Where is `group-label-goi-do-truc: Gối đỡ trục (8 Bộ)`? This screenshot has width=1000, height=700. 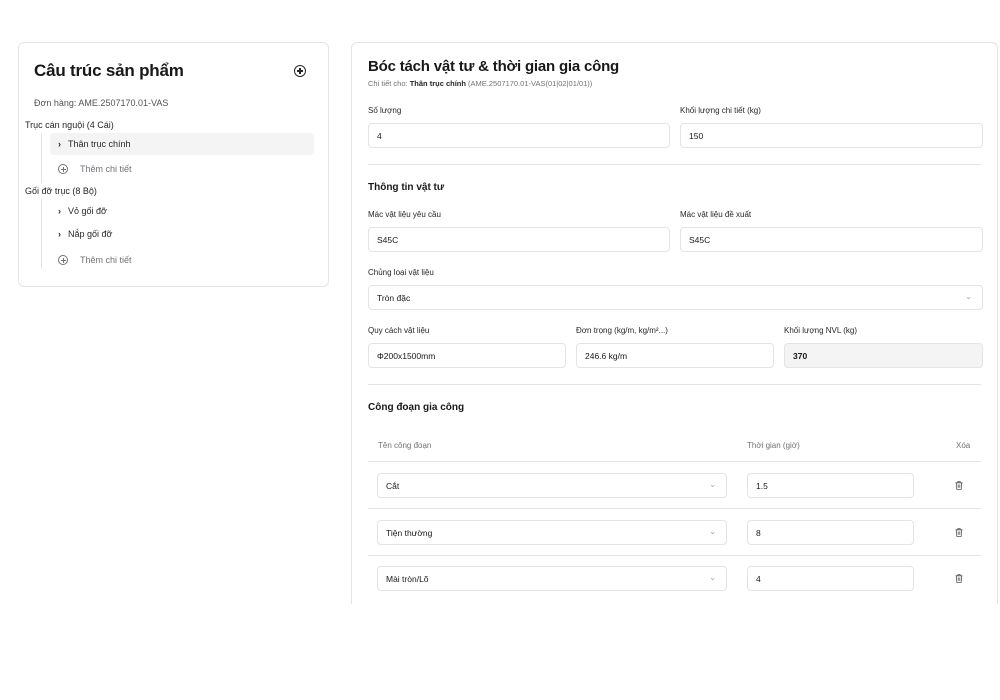
group-label-goi-do-truc: Gối đỡ trục (8 Bộ) is located at coordinates (61, 191).